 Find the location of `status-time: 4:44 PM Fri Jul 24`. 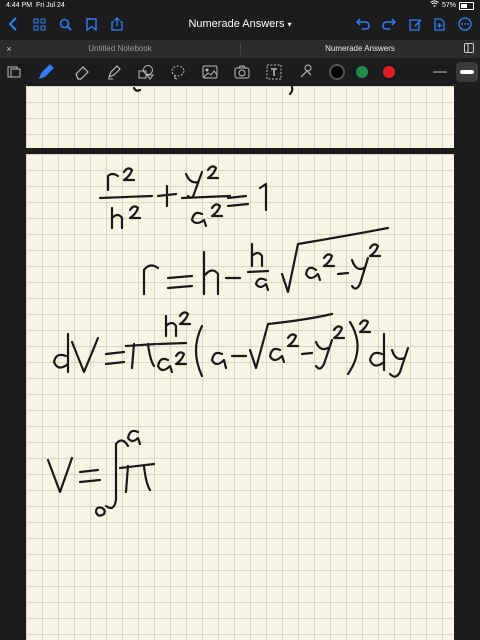

status-time: 4:44 PM Fri Jul 24 is located at coordinates (35, 5).